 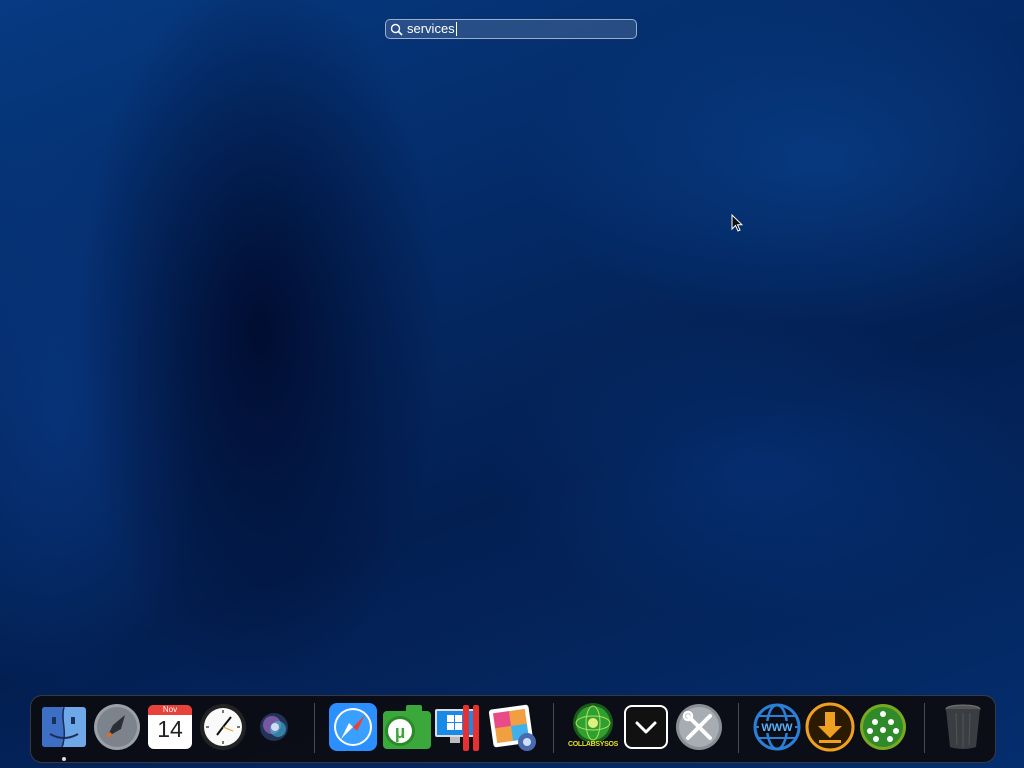 What do you see at coordinates (699, 727) in the screenshot?
I see `tools-icon` at bounding box center [699, 727].